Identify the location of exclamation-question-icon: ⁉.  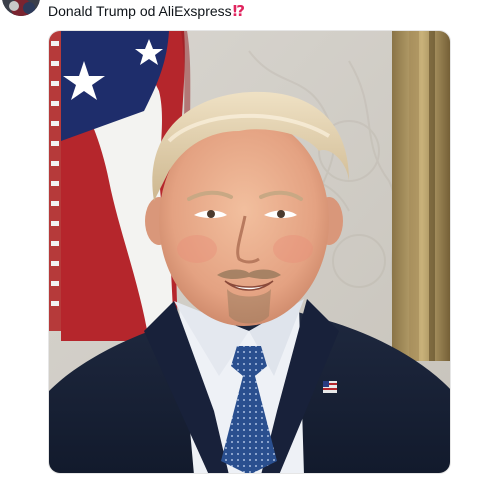
(239, 11).